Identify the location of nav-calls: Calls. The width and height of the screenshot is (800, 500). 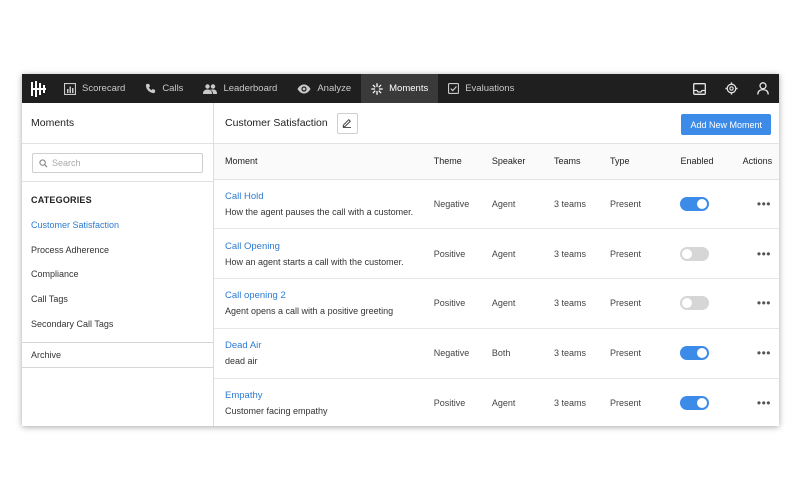
(164, 88).